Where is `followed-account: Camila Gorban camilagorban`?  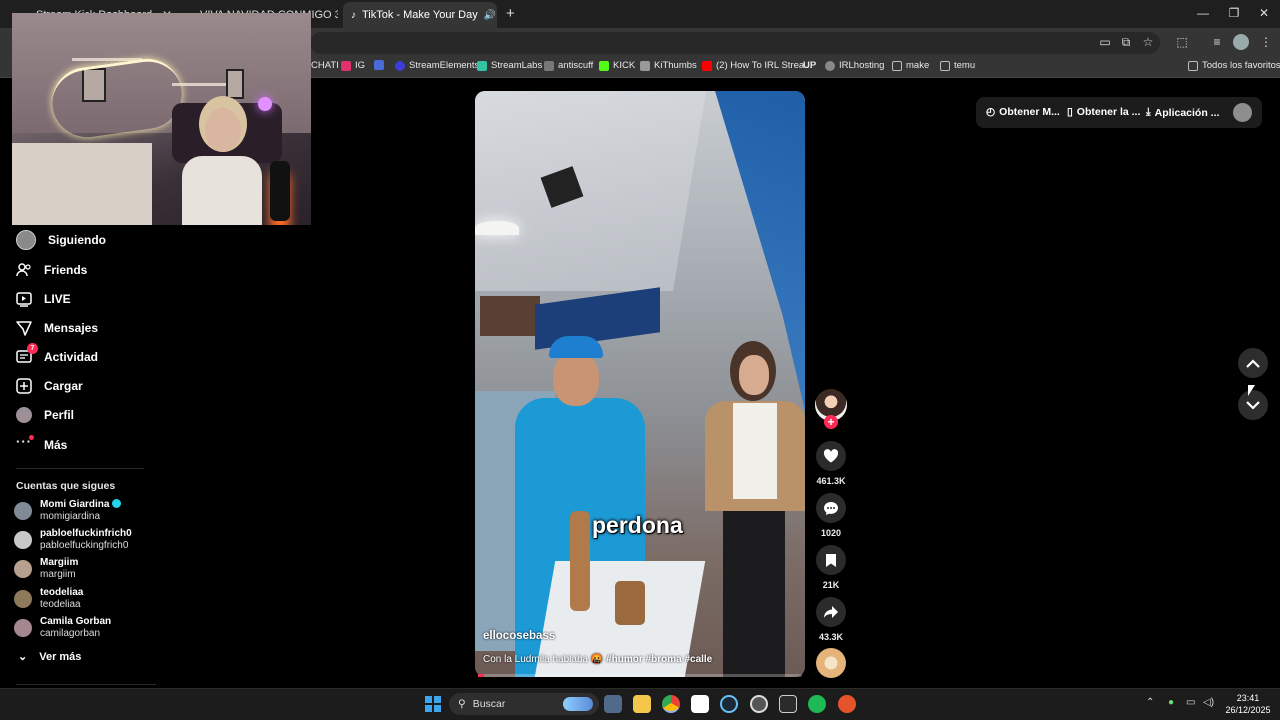 followed-account: Camila Gorban camilagorban is located at coordinates (62, 628).